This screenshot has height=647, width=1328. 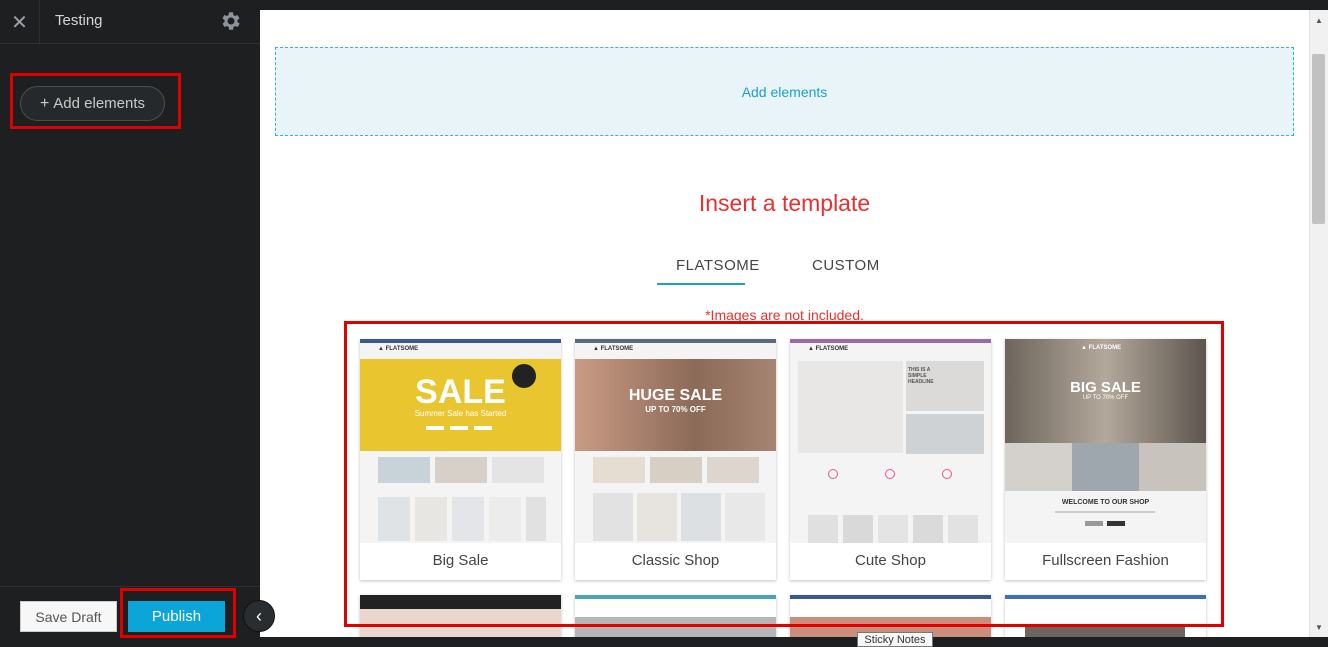 I want to click on publish-button: Publish, so click(x=176, y=616).